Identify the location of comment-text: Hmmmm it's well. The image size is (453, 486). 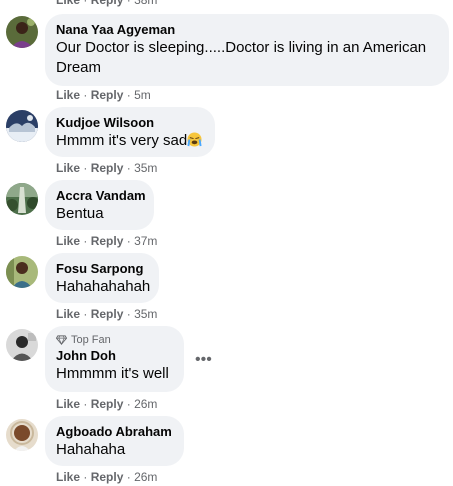
(112, 373).